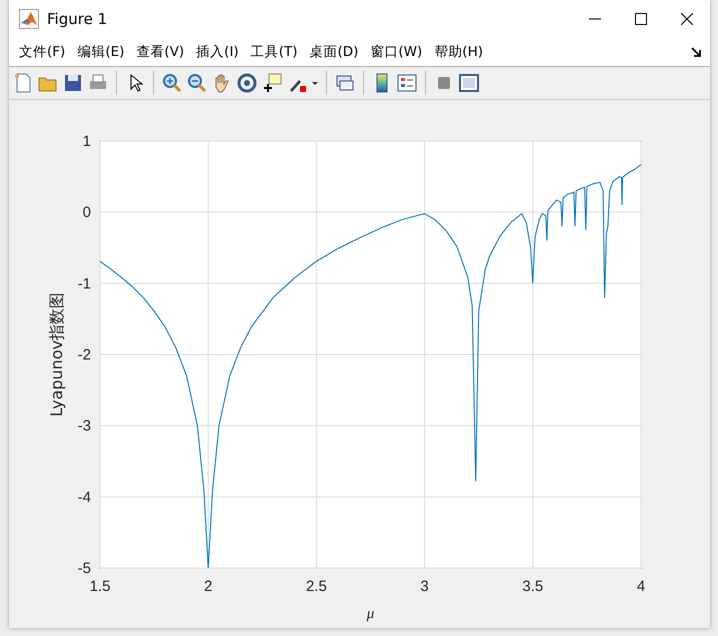 This screenshot has height=636, width=718. Describe the element at coordinates (100, 52) in the screenshot. I see `menu-item: 编辑(E)` at that location.